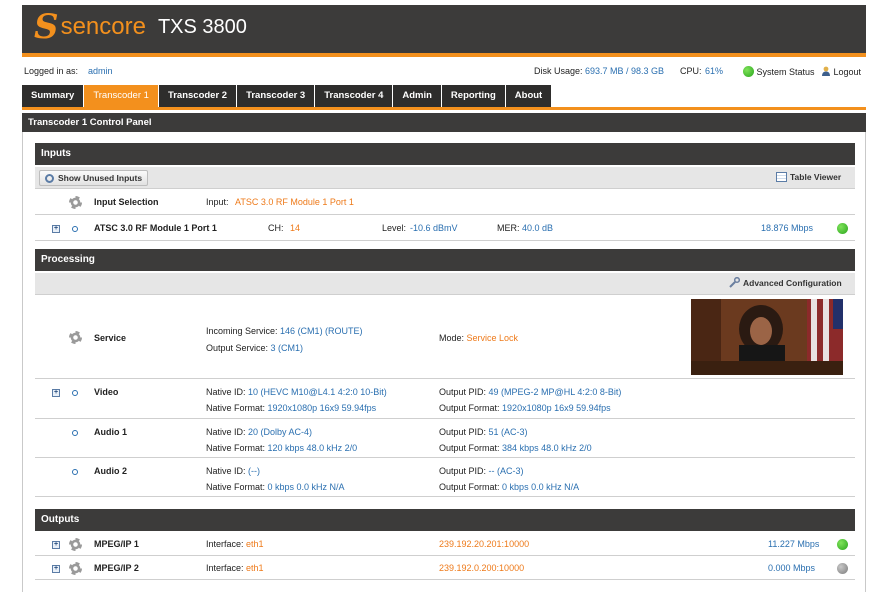 This screenshot has height=592, width=874. Describe the element at coordinates (792, 568) in the screenshot. I see `output-bitrate: 0.000 Mbps` at that location.